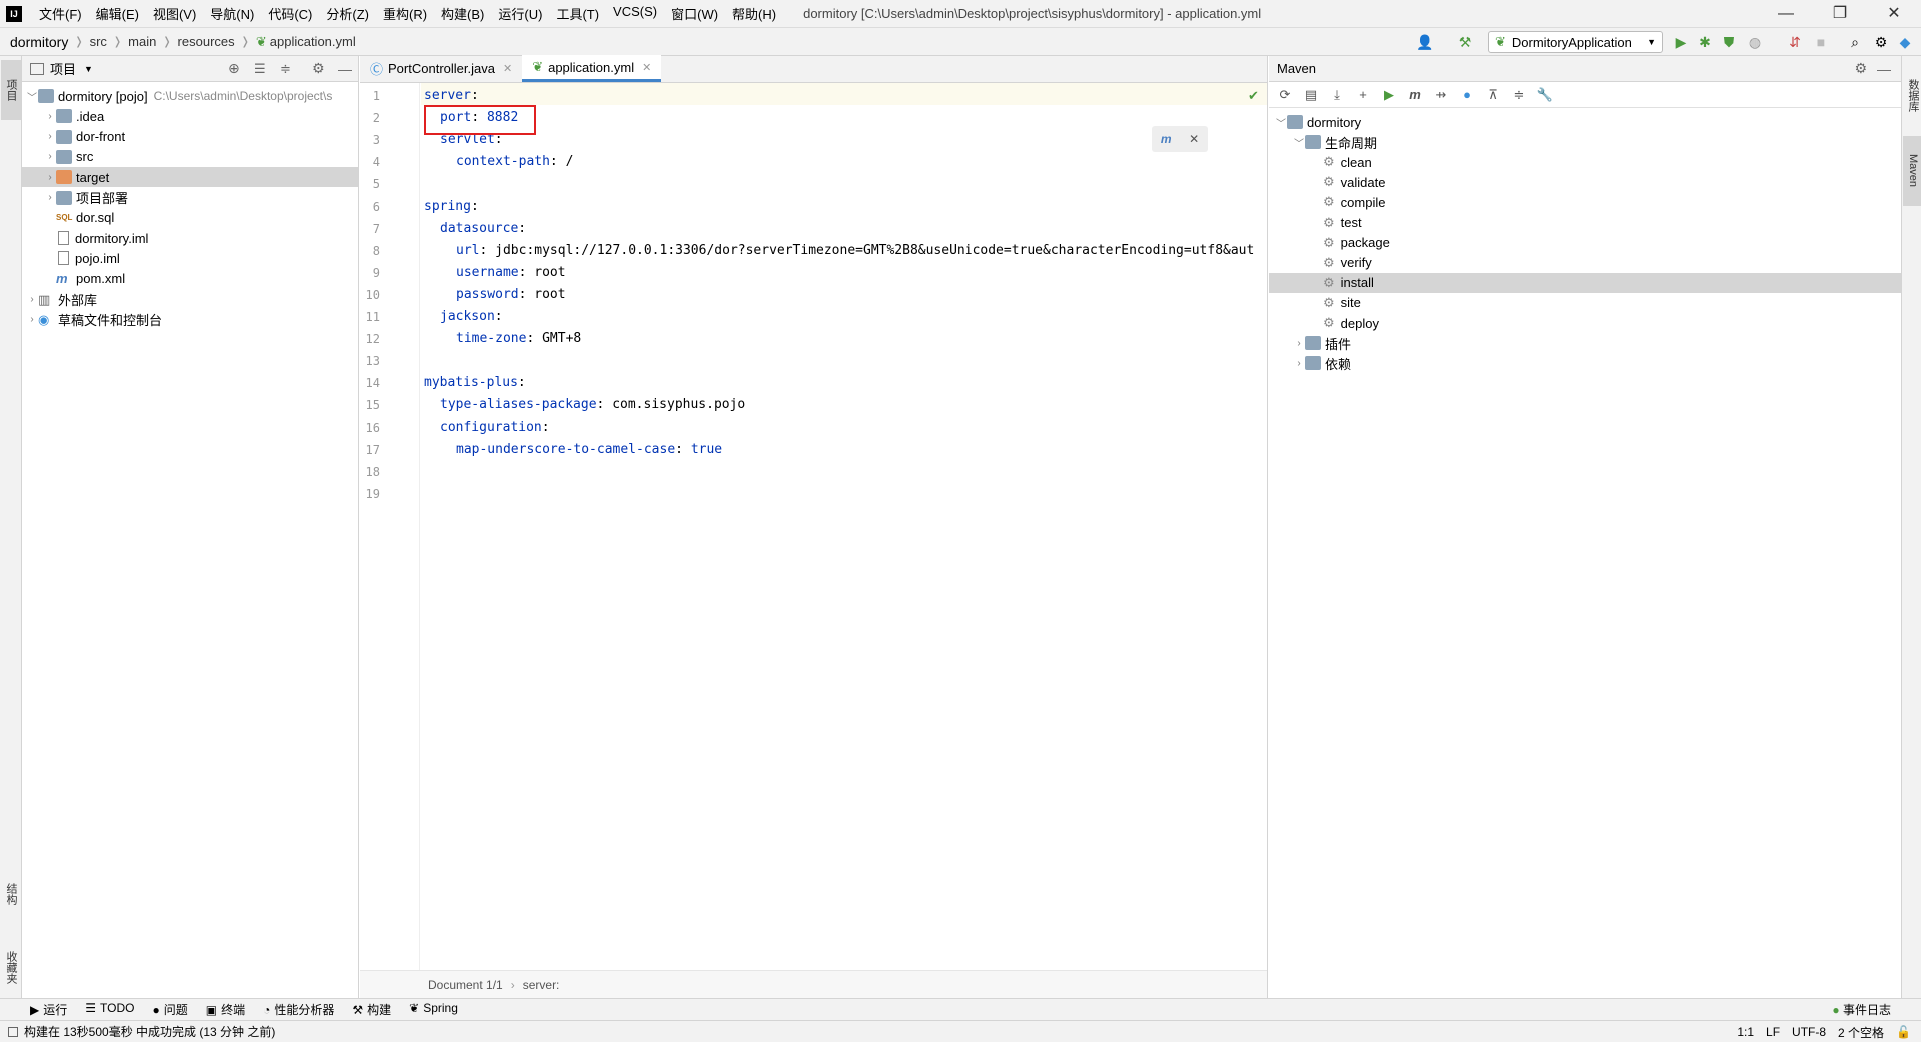 This screenshot has width=1921, height=1043. I want to click on editor-tab: Ⓒ PortController.java ✕, so click(441, 68).